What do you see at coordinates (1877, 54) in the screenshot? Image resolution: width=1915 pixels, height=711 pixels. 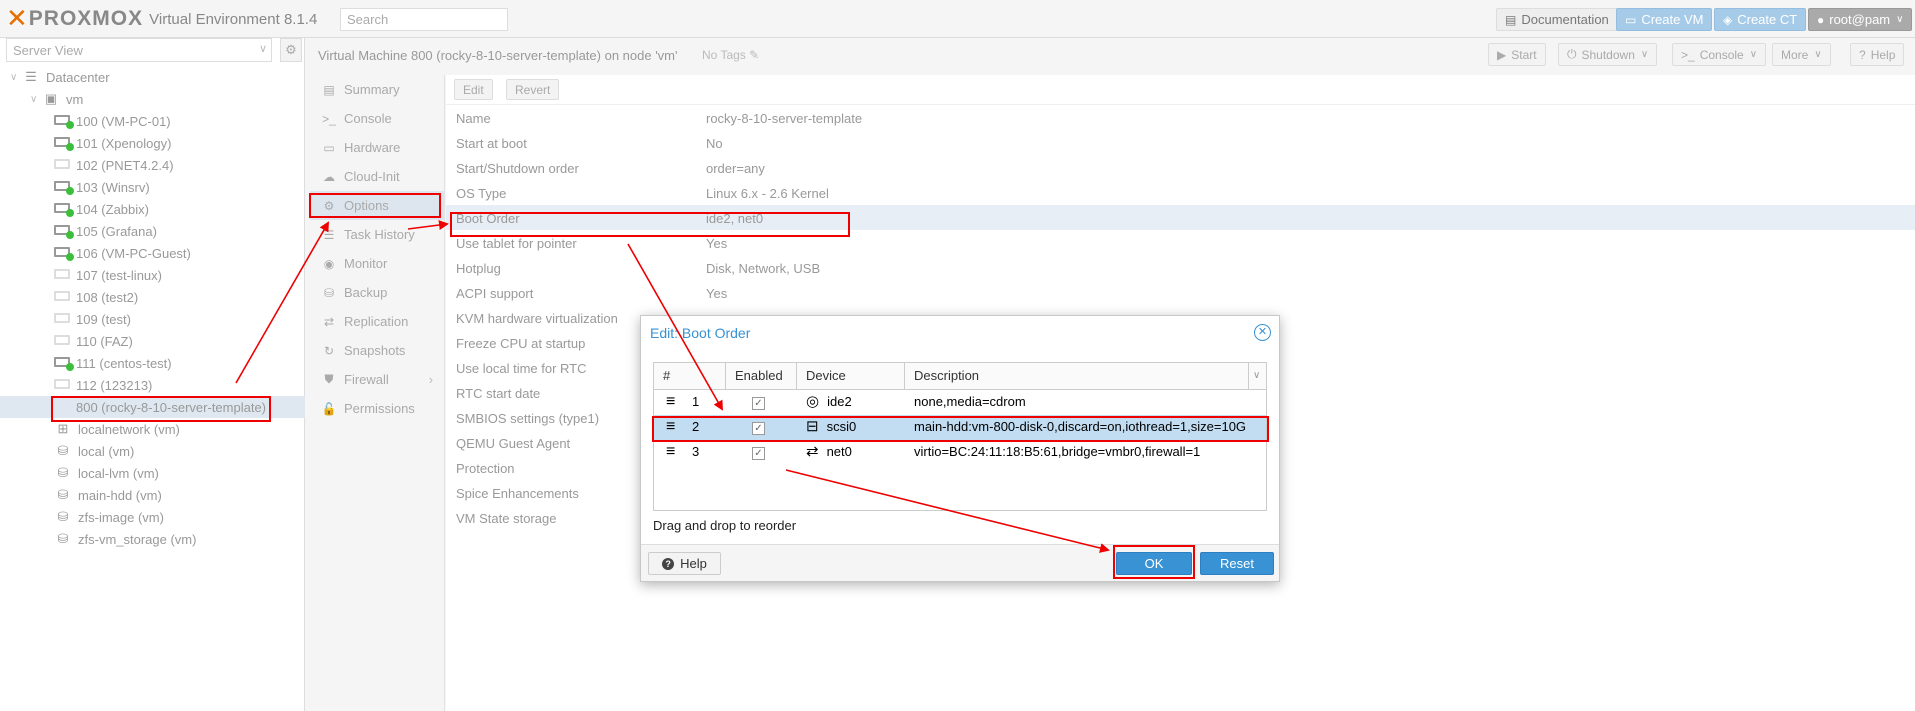 I see `help-button: ? Help` at bounding box center [1877, 54].